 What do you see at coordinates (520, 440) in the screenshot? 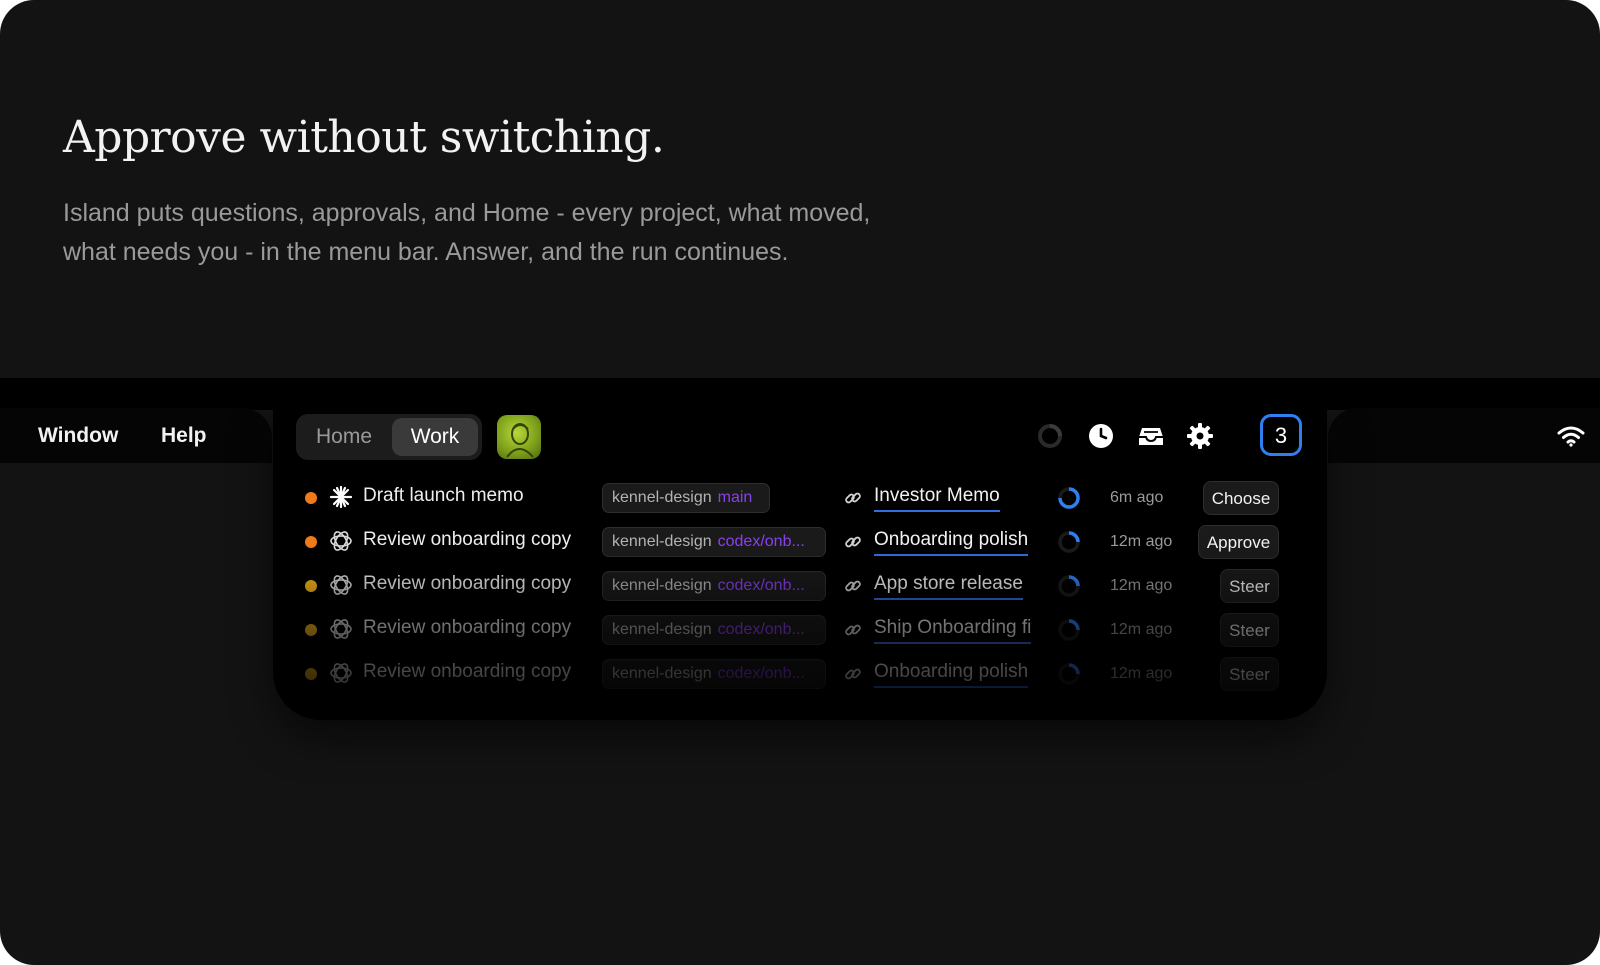
I see `avatar-portrait-icon` at bounding box center [520, 440].